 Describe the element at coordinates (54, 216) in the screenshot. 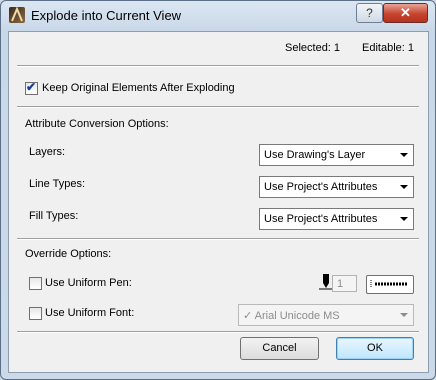

I see `fill-types-label: Fill Types:` at that location.